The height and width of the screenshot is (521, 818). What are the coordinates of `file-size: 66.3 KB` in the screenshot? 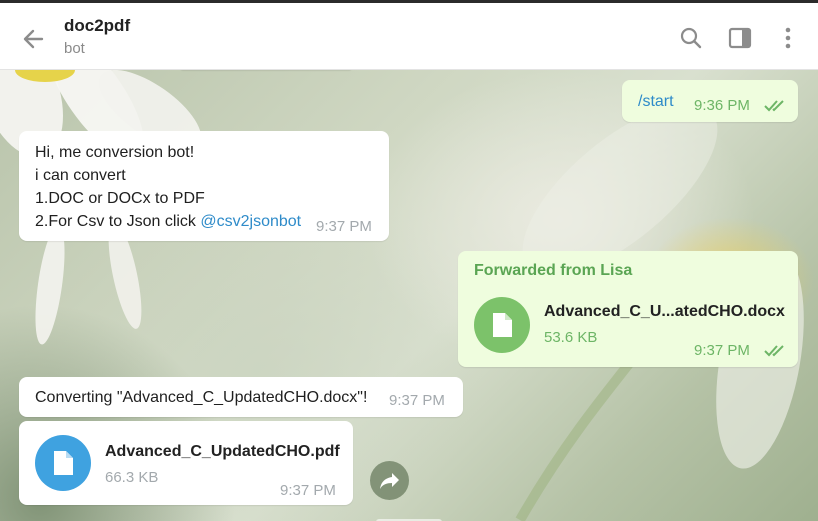 It's located at (132, 477).